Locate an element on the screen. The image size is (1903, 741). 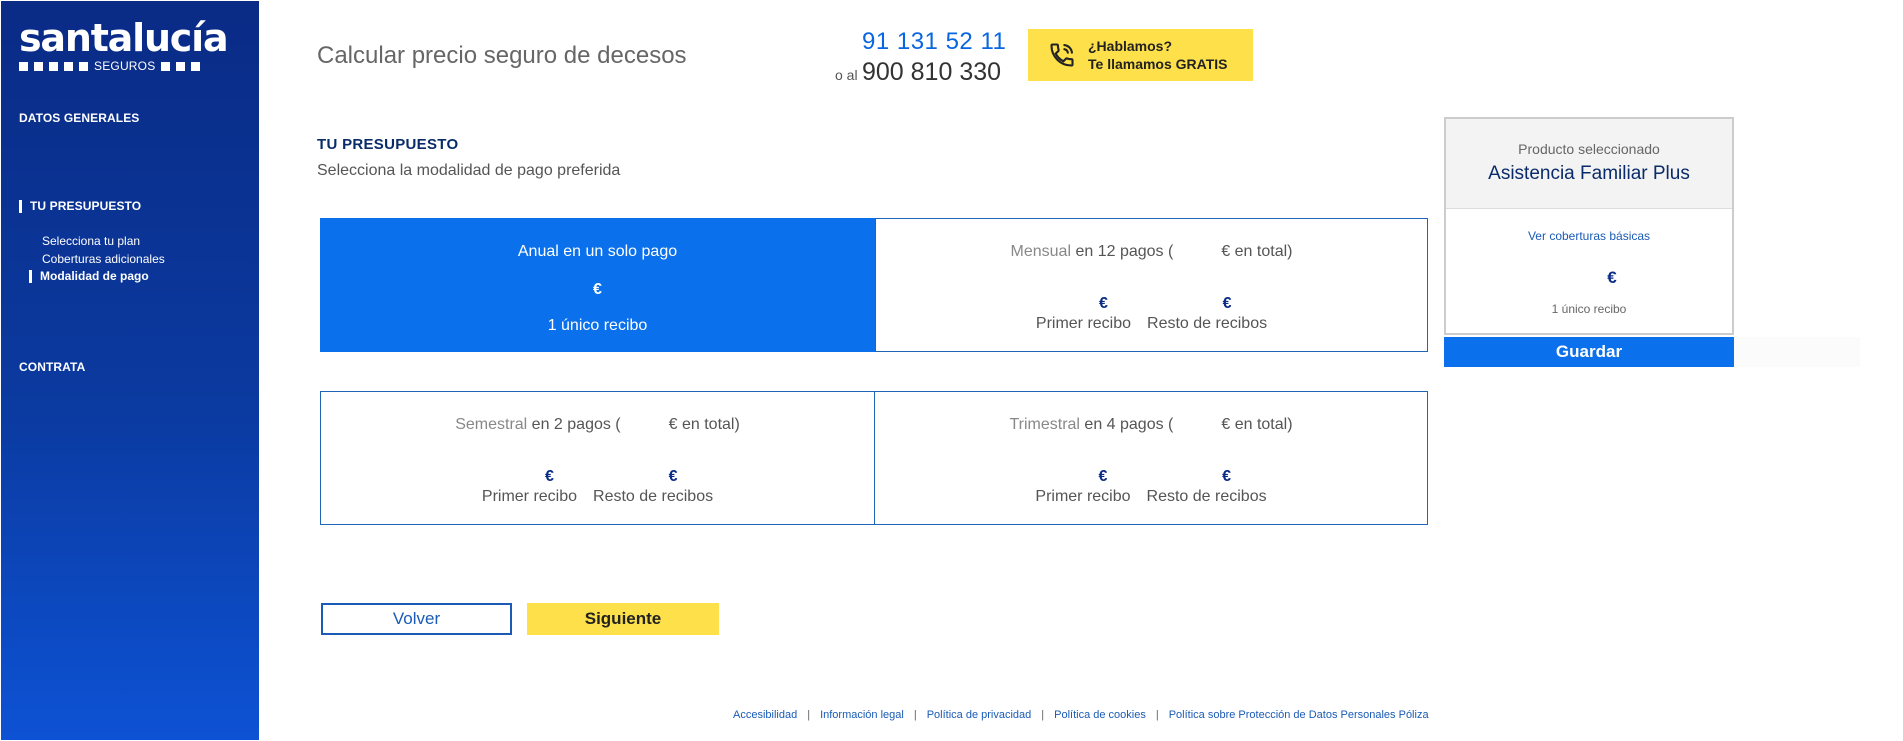
plan-title: Mensual en 12 pagos ( € en total) is located at coordinates (1151, 252).